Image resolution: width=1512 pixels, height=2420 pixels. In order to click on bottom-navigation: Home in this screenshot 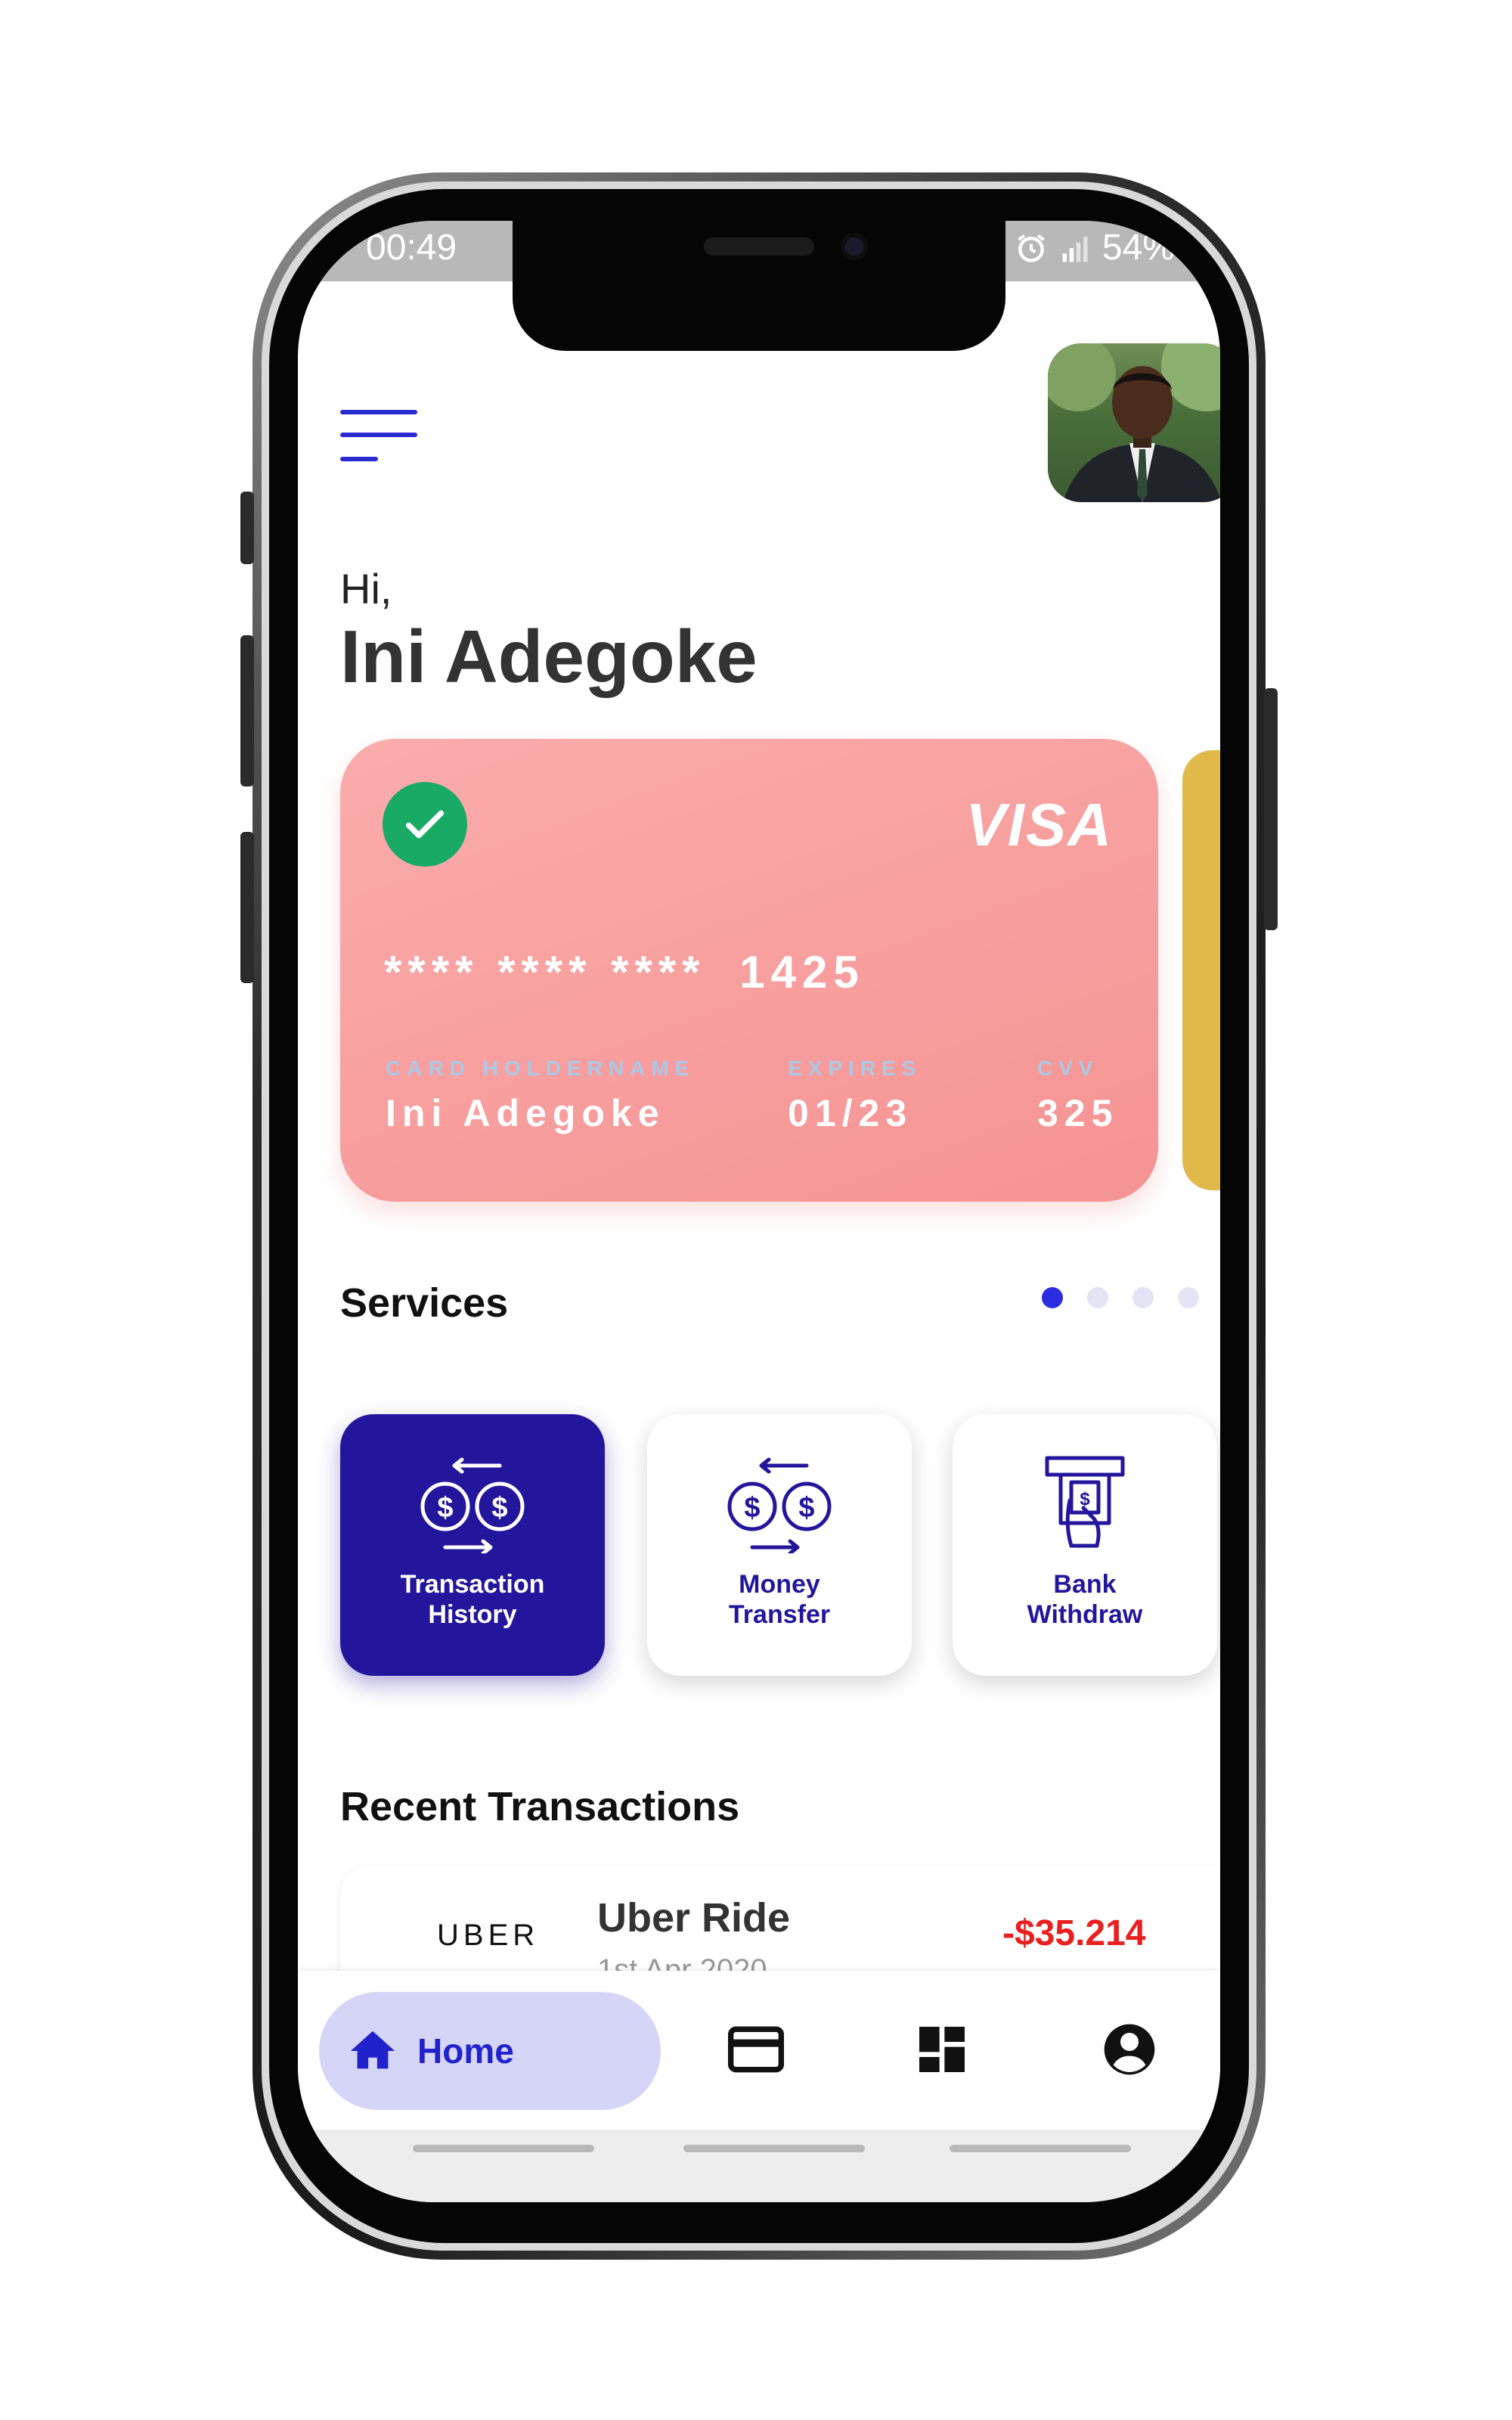, I will do `click(759, 2050)`.